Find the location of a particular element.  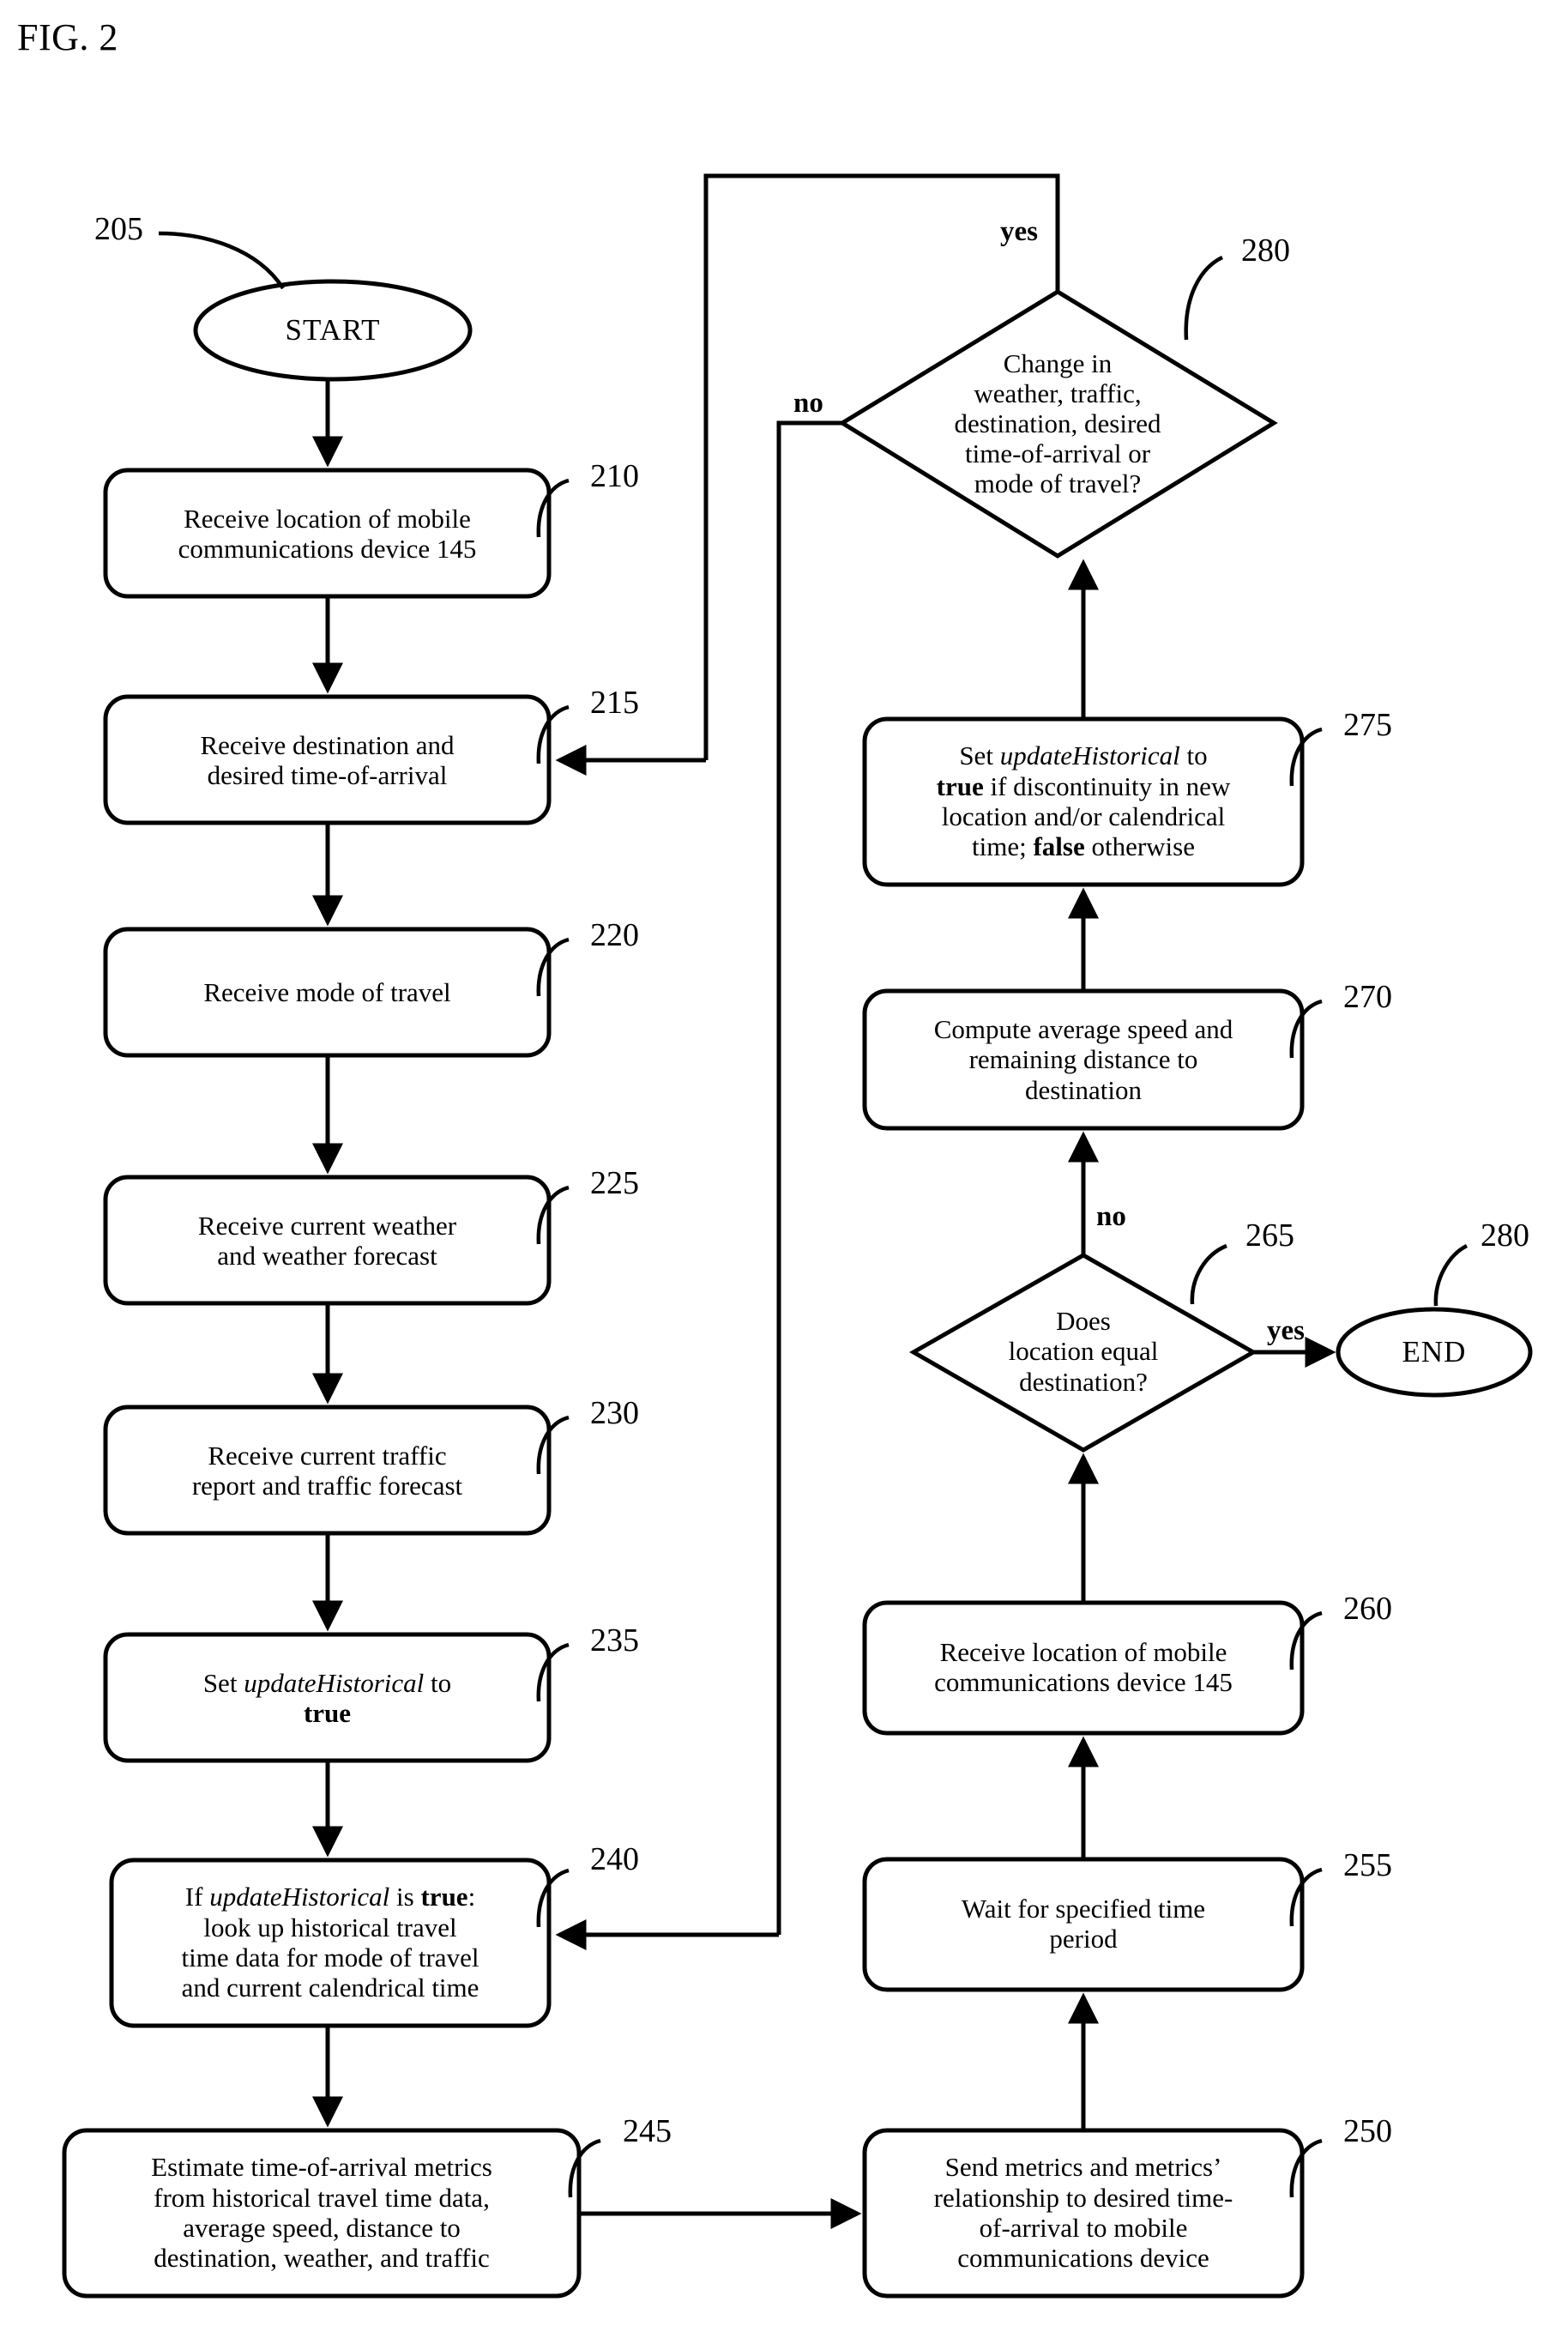

ref-255: 255 is located at coordinates (1367, 1865).